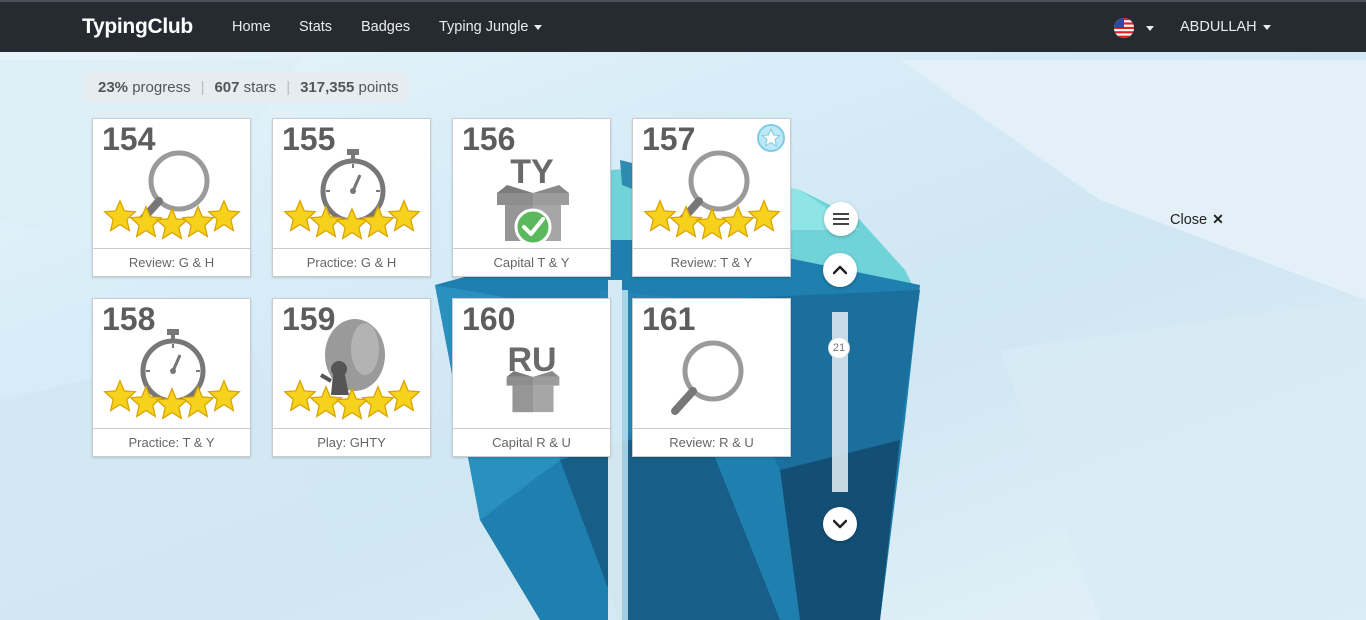 This screenshot has height=620, width=1366. Describe the element at coordinates (1218, 27) in the screenshot. I see `user-name: ABDULLAH` at that location.